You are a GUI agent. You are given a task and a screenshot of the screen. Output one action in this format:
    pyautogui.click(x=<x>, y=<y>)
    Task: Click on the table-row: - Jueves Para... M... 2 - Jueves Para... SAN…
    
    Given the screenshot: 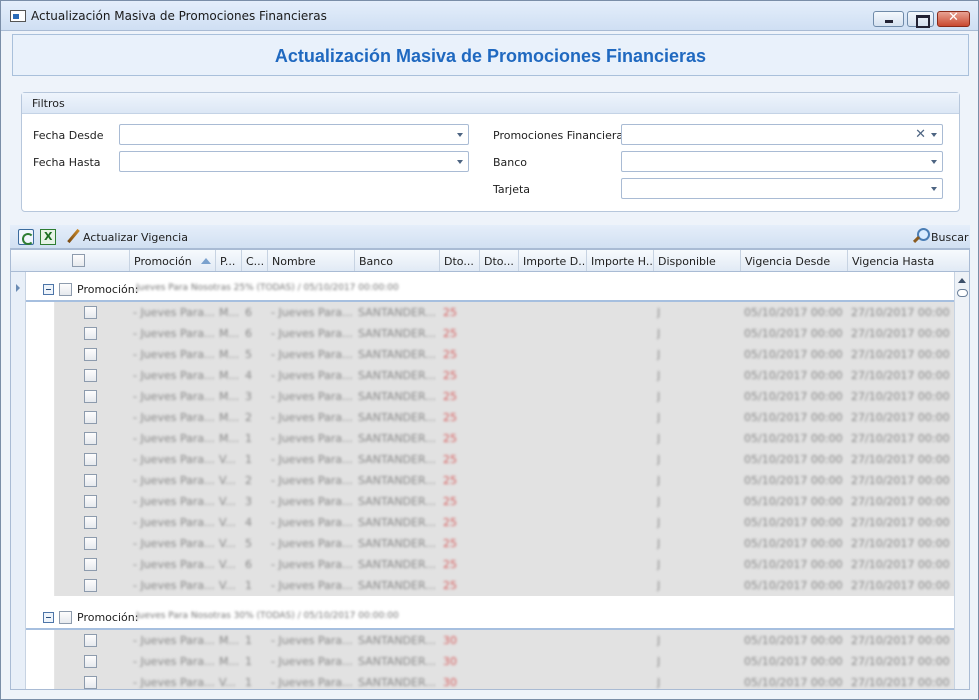 What is the action you would take?
    pyautogui.click(x=504, y=417)
    